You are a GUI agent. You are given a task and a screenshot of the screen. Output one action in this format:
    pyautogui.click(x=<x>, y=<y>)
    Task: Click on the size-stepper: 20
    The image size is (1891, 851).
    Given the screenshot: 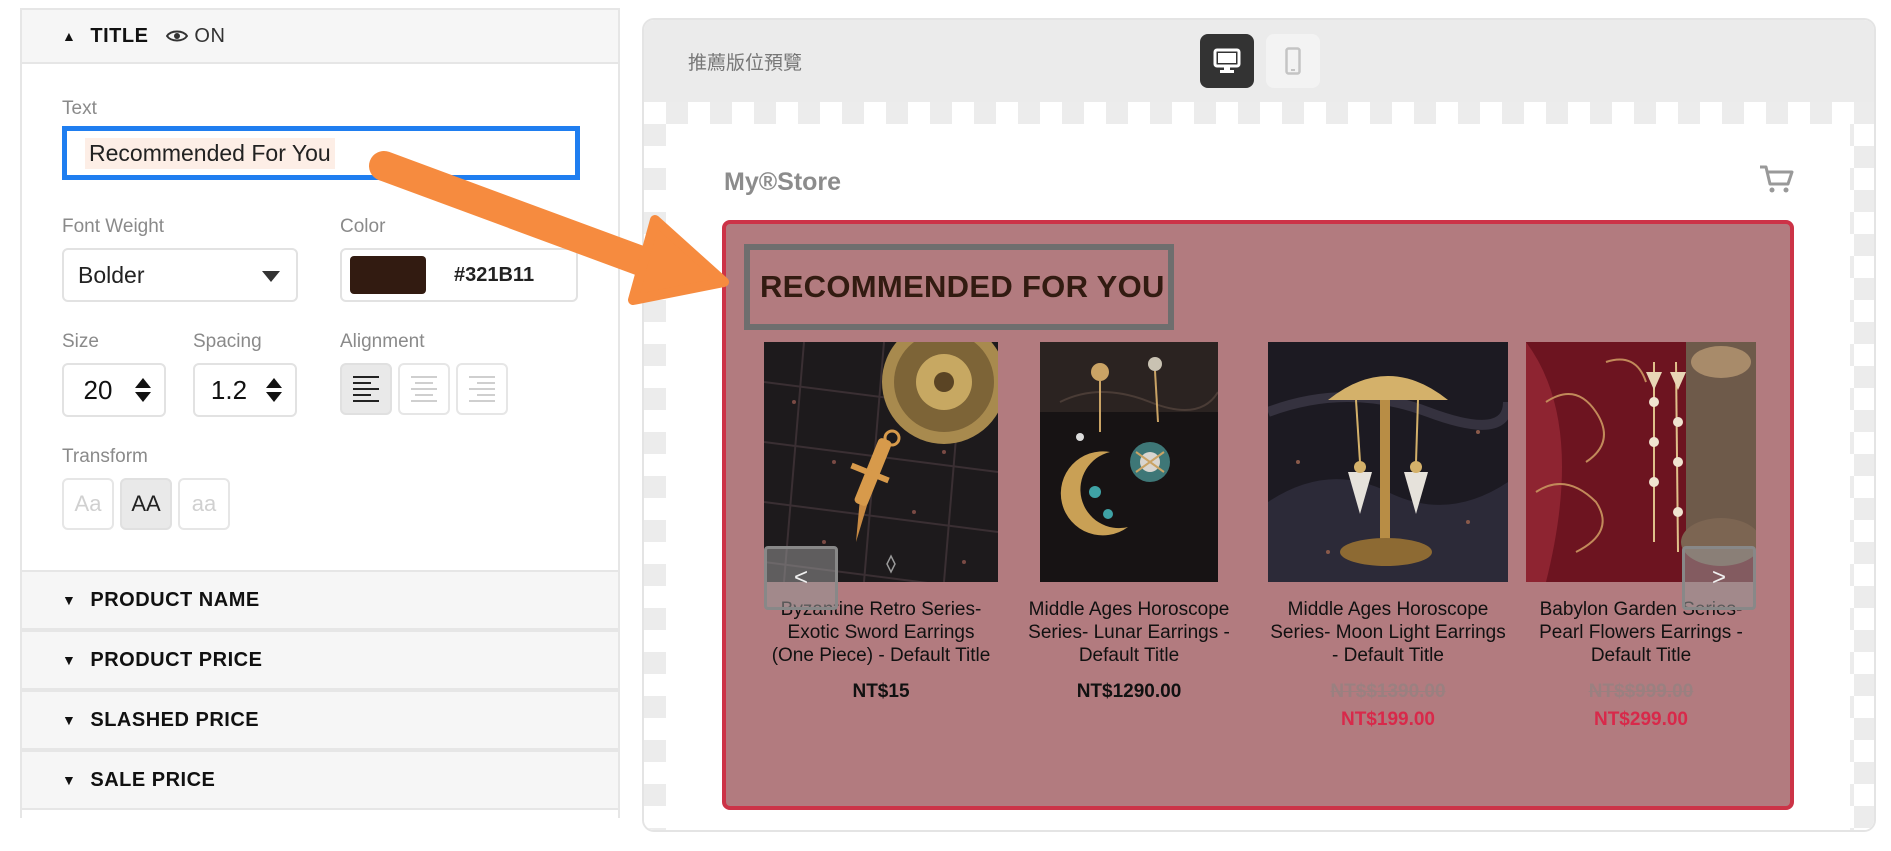 What is the action you would take?
    pyautogui.click(x=114, y=390)
    